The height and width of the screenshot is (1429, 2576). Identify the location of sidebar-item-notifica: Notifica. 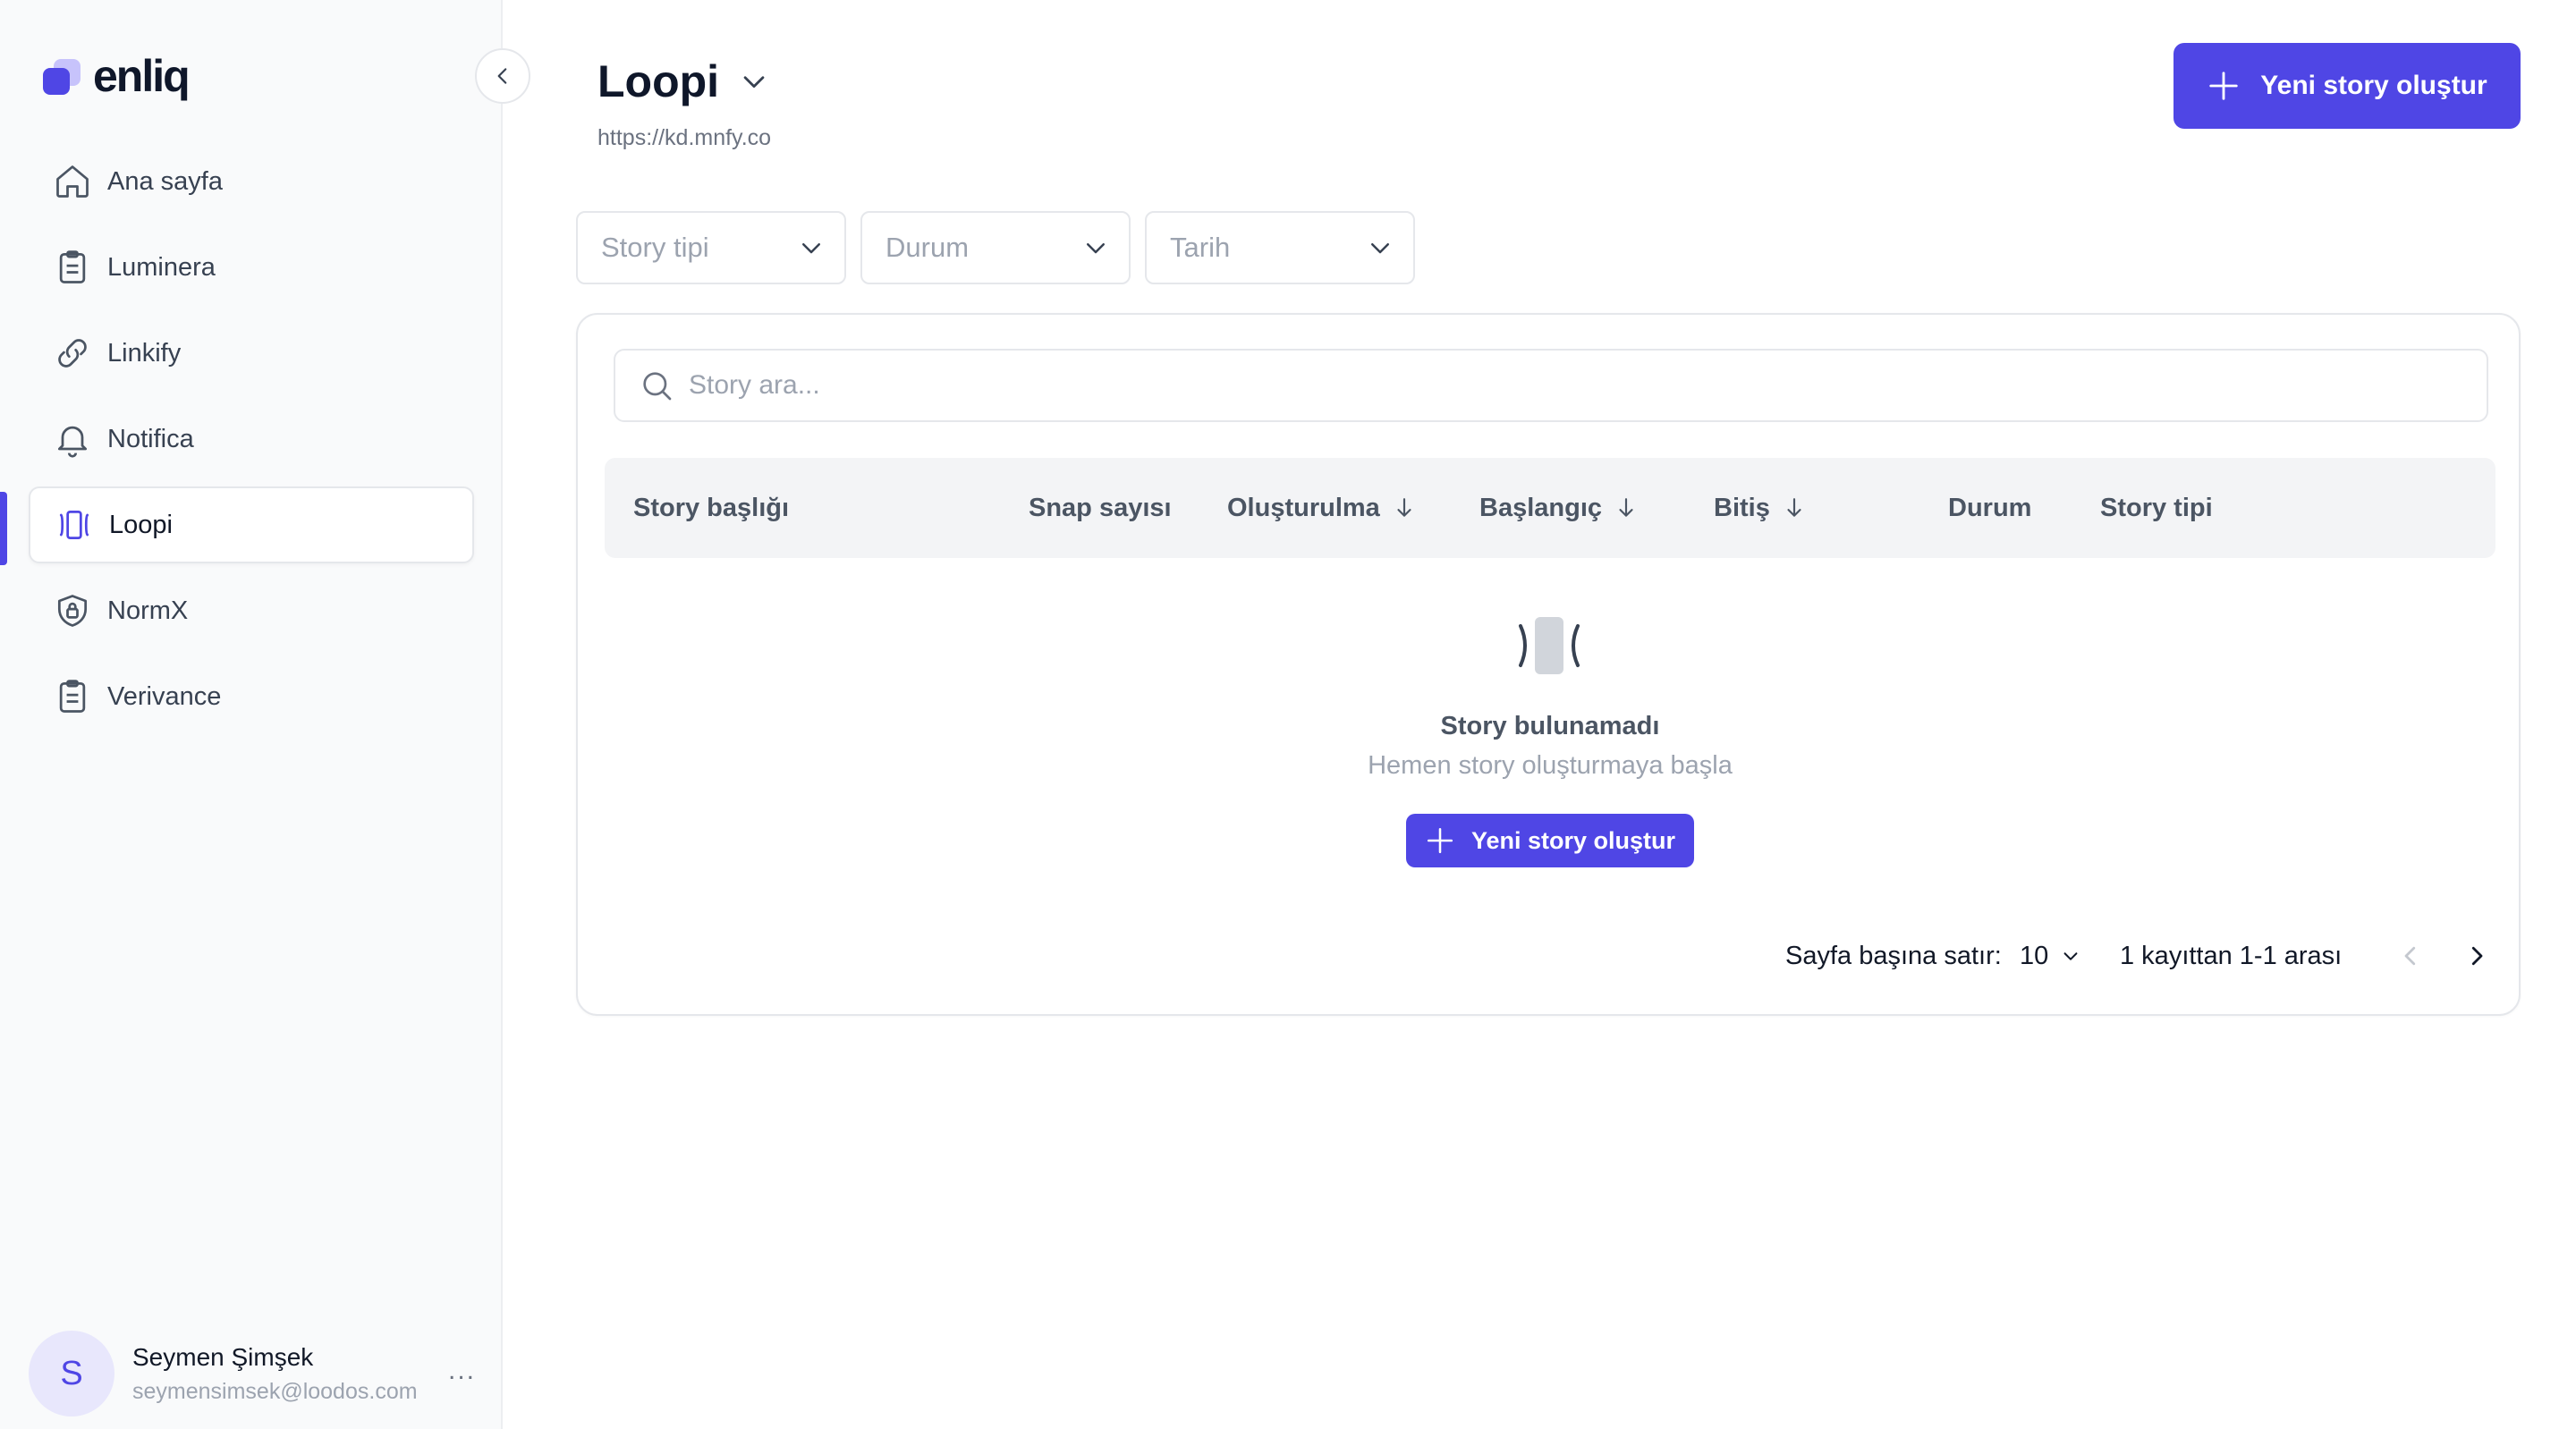
(251, 439).